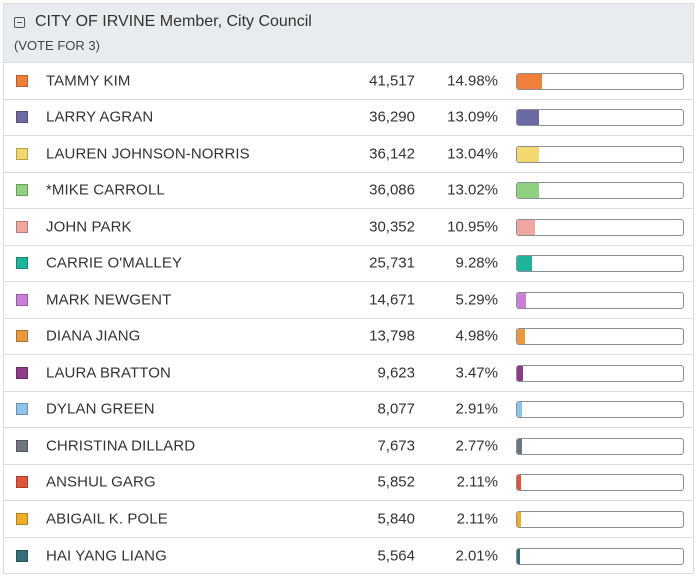  Describe the element at coordinates (109, 300) in the screenshot. I see `candidate-name: MARK NEWGENT` at that location.